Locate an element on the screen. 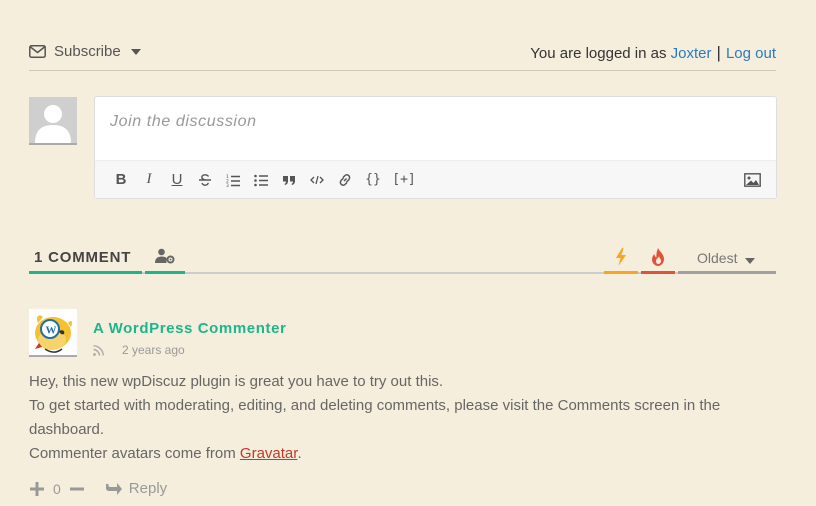 This screenshot has height=506, width=816. svg-text: W is located at coordinates (51, 331).